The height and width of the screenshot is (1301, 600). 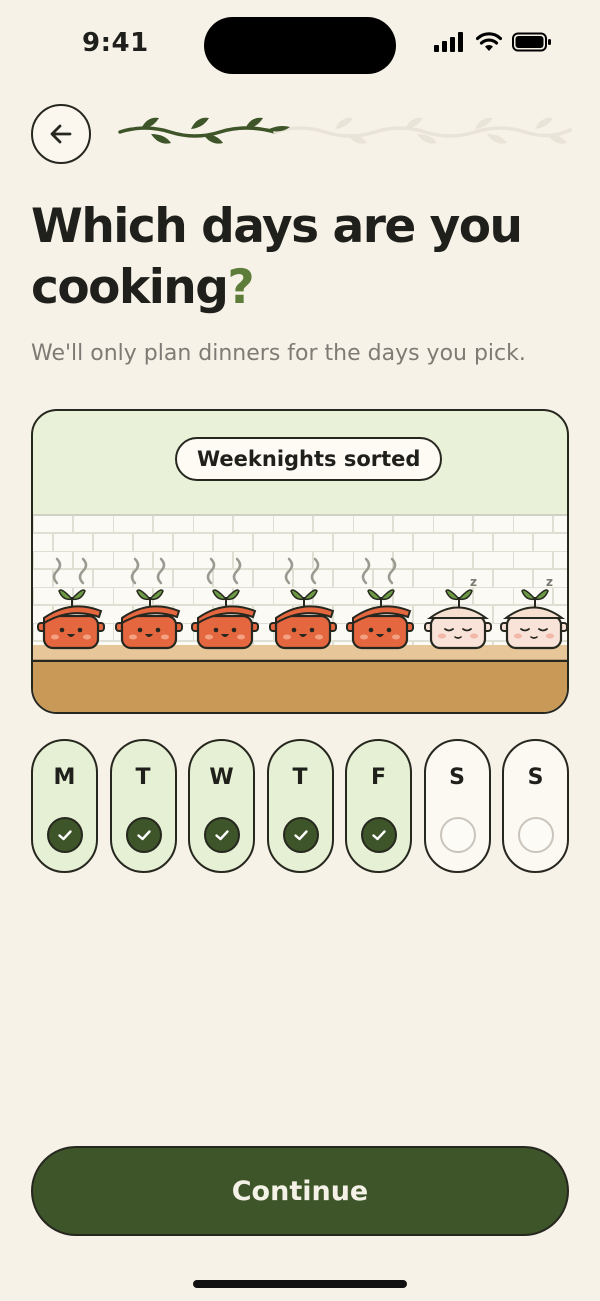 What do you see at coordinates (448, 42) in the screenshot?
I see `signal-icon` at bounding box center [448, 42].